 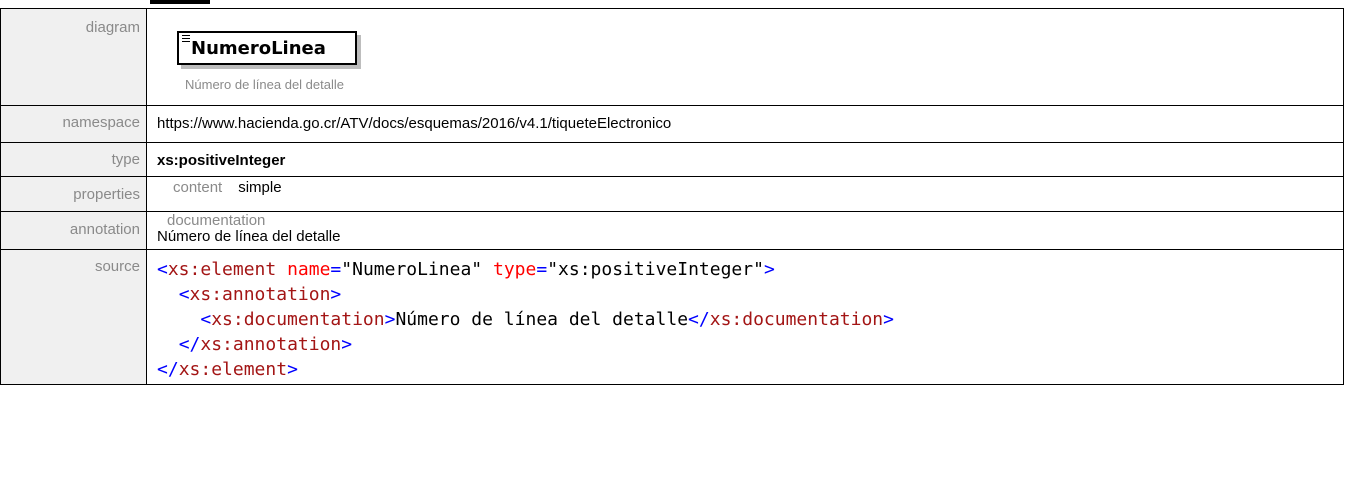 I want to click on annotation-text: Número de línea del detalle, so click(x=249, y=236).